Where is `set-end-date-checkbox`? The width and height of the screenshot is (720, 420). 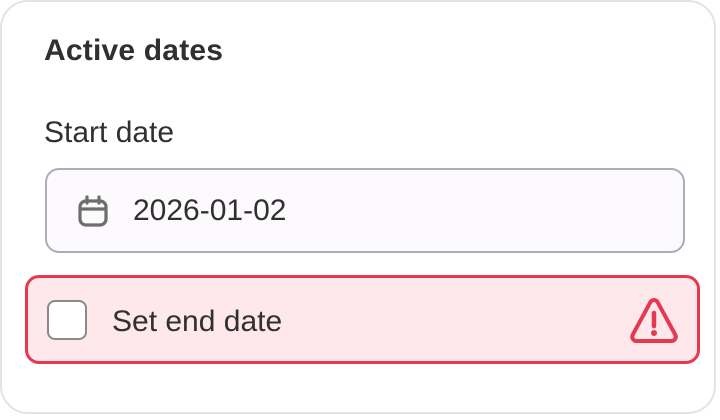 set-end-date-checkbox is located at coordinates (67, 320).